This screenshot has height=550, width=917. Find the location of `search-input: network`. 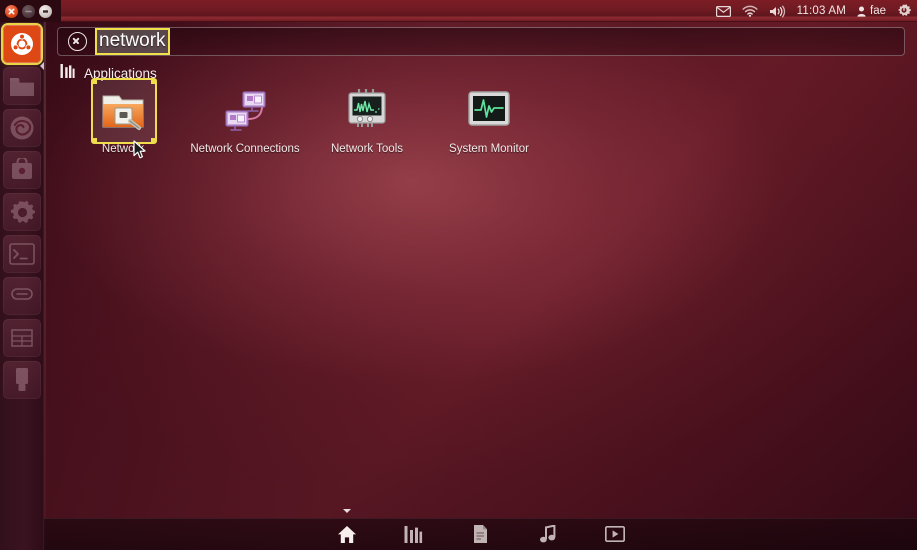

search-input: network is located at coordinates (132, 41).